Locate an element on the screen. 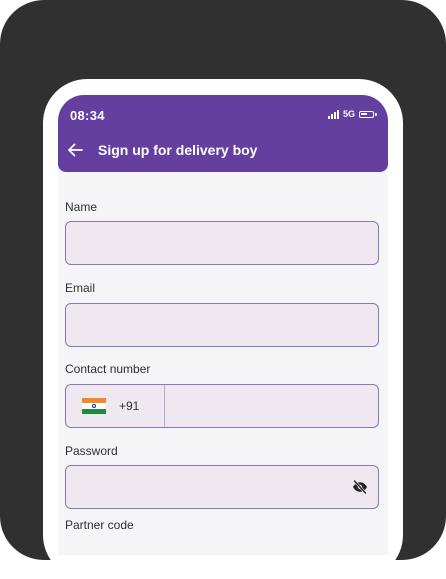  name-label: Name is located at coordinates (81, 207).